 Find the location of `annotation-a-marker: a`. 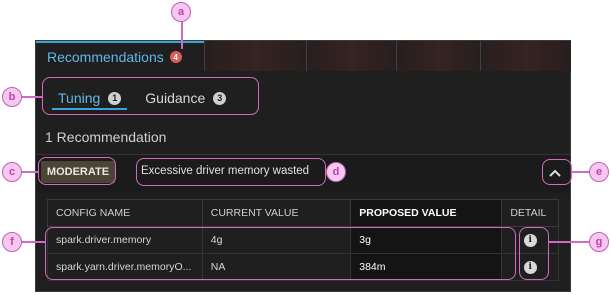

annotation-a-marker: a is located at coordinates (181, 12).